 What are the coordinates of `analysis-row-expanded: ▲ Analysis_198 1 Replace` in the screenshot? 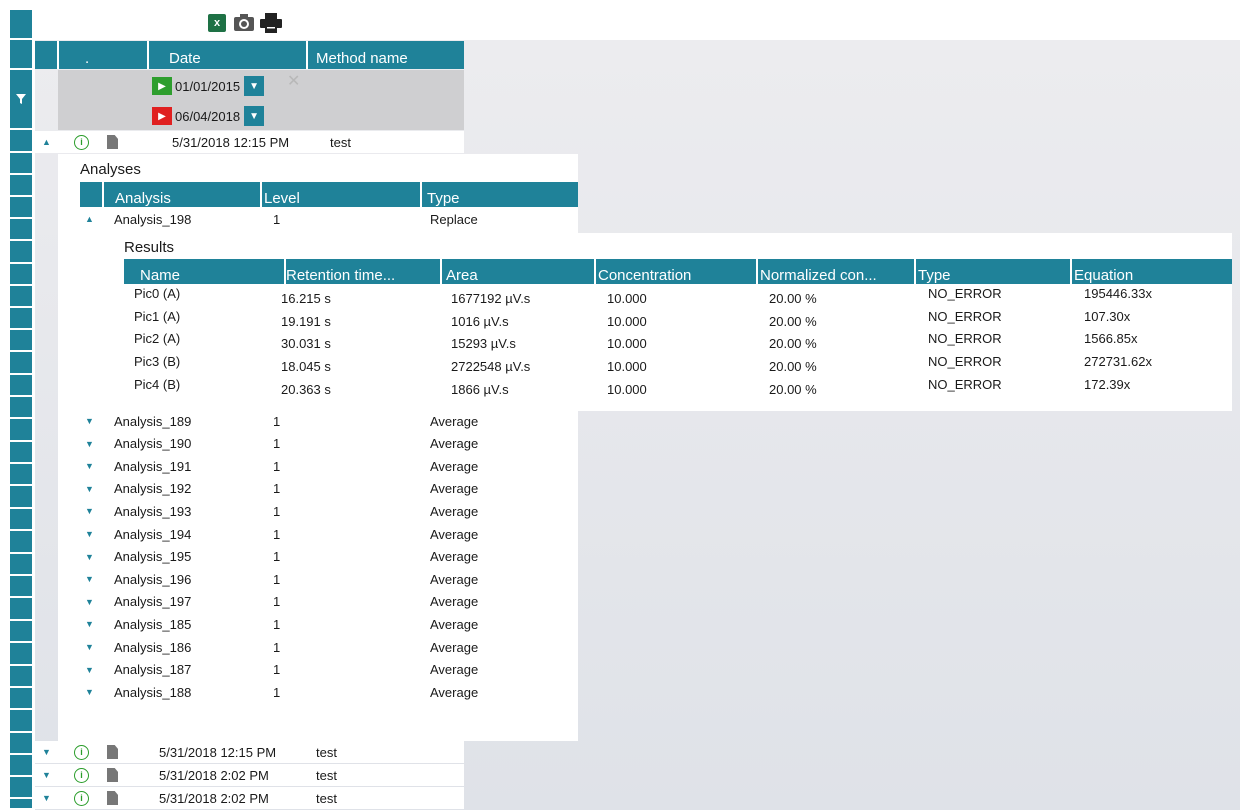 It's located at (329, 219).